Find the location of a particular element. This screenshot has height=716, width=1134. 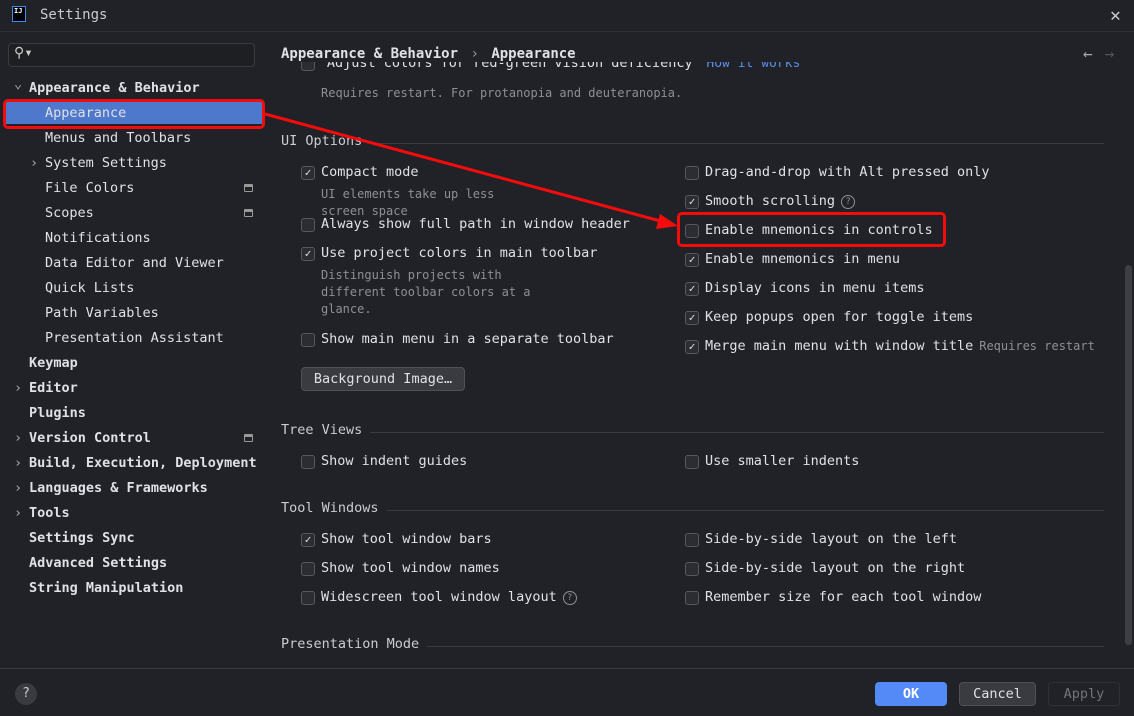

arrow-head is located at coordinates (667, 221).